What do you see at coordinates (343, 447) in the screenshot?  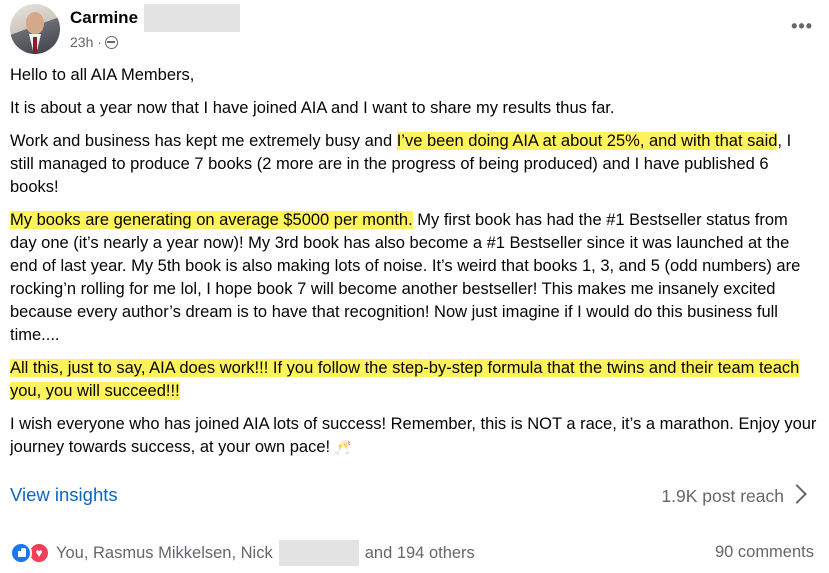 I see `cheers-emoji-icon: 🥂` at bounding box center [343, 447].